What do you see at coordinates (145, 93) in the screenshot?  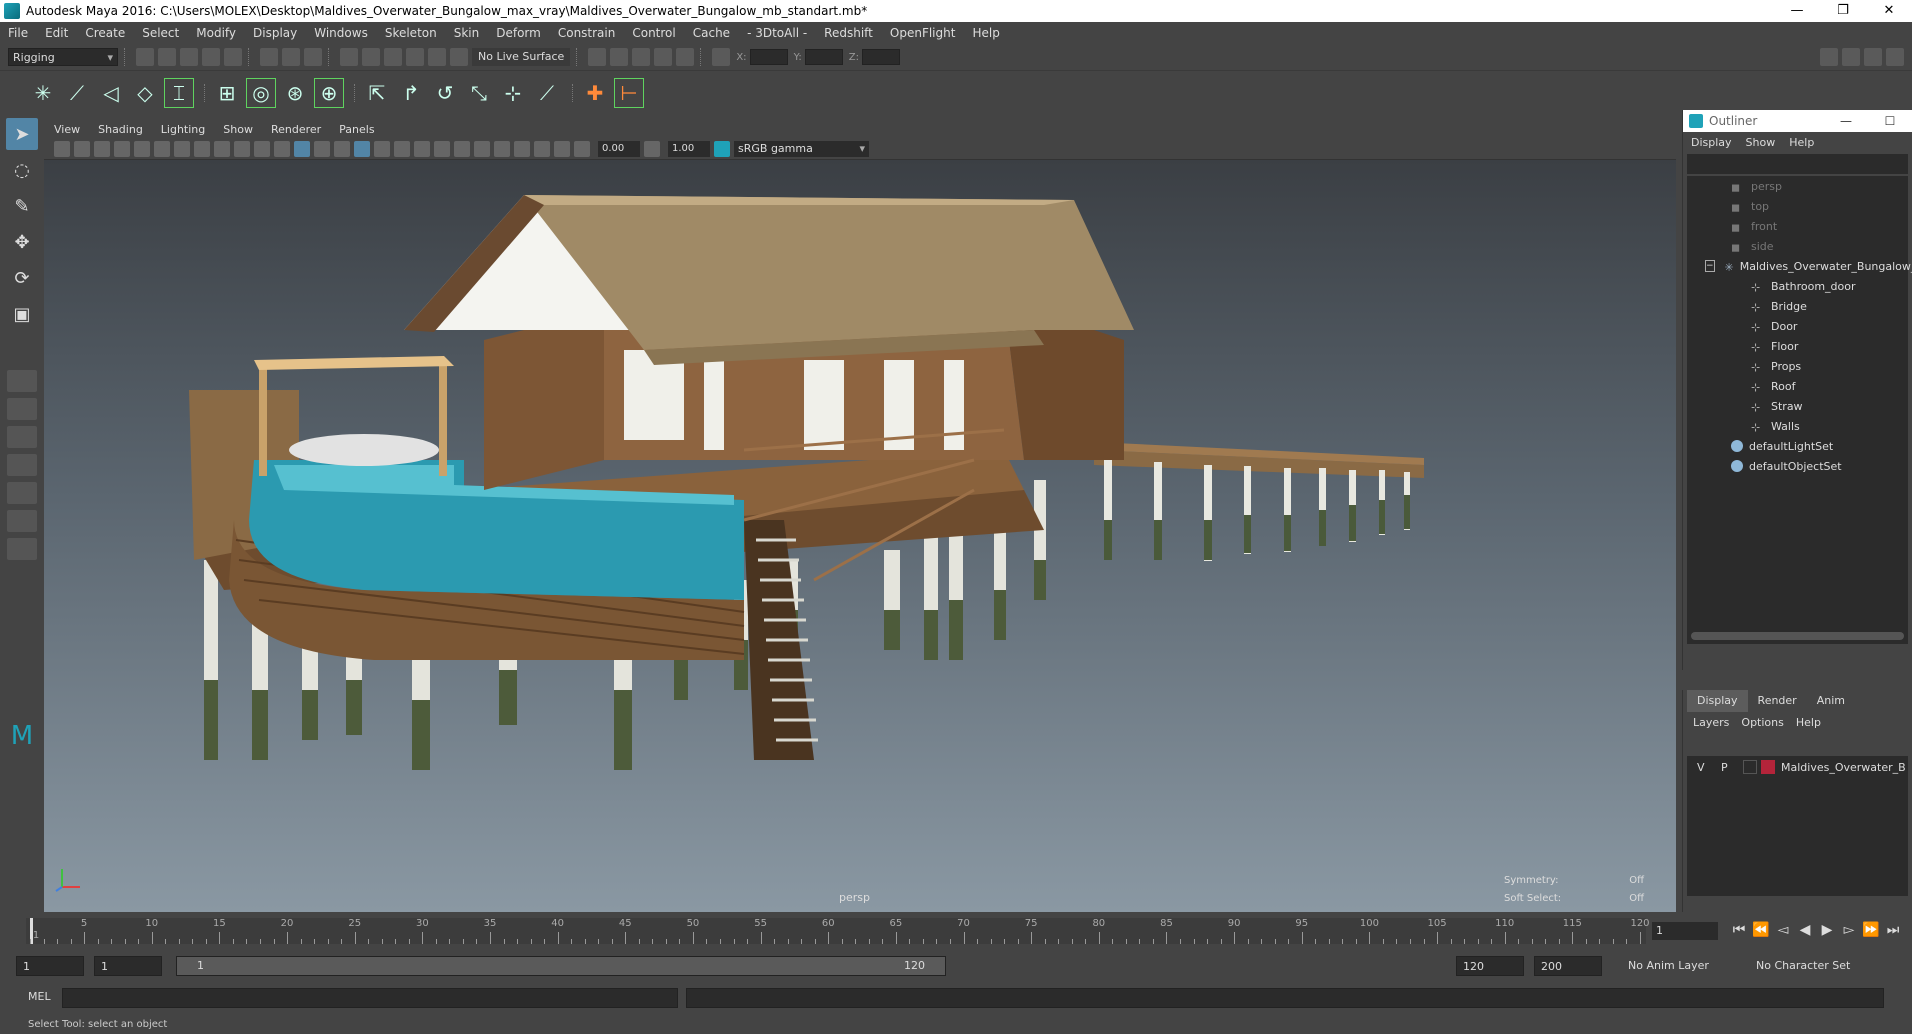 I see `insert-joint-icon: ◇` at bounding box center [145, 93].